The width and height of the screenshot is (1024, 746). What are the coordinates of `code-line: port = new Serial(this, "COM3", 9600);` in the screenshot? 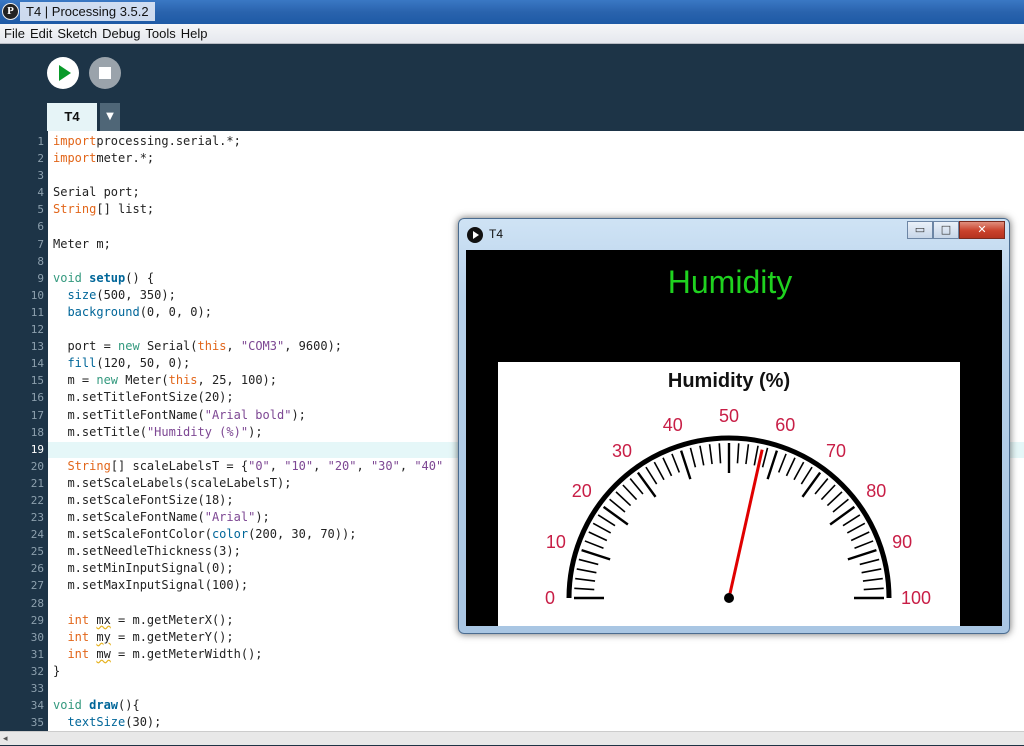 It's located at (263, 346).